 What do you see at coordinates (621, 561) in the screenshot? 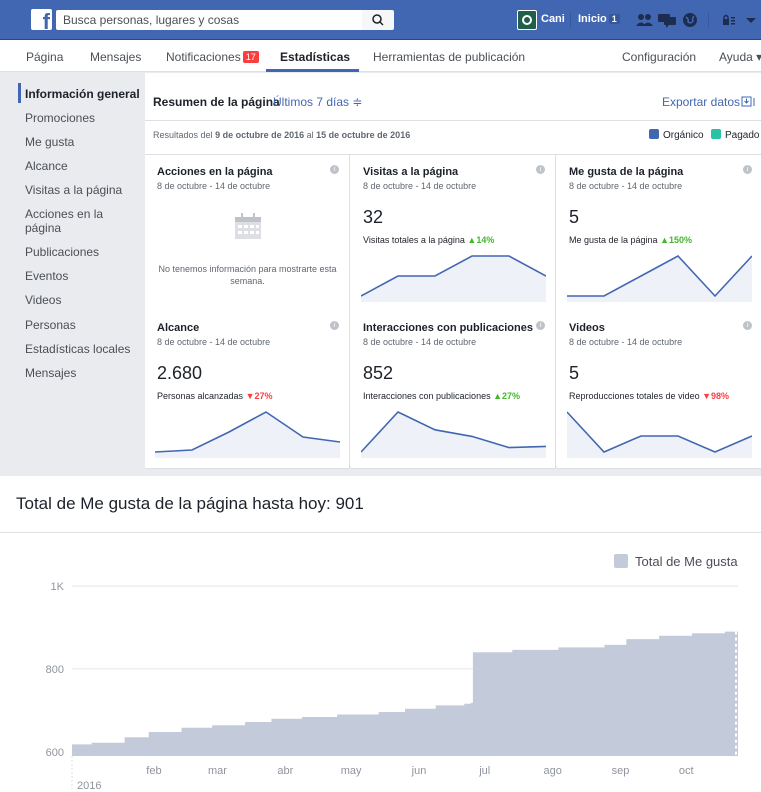
I see `legend-swatch` at bounding box center [621, 561].